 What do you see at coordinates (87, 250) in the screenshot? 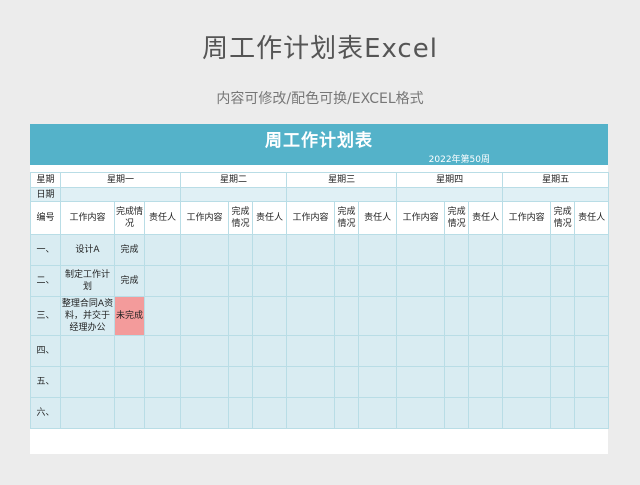
I see `task-content: 设计A` at bounding box center [87, 250].